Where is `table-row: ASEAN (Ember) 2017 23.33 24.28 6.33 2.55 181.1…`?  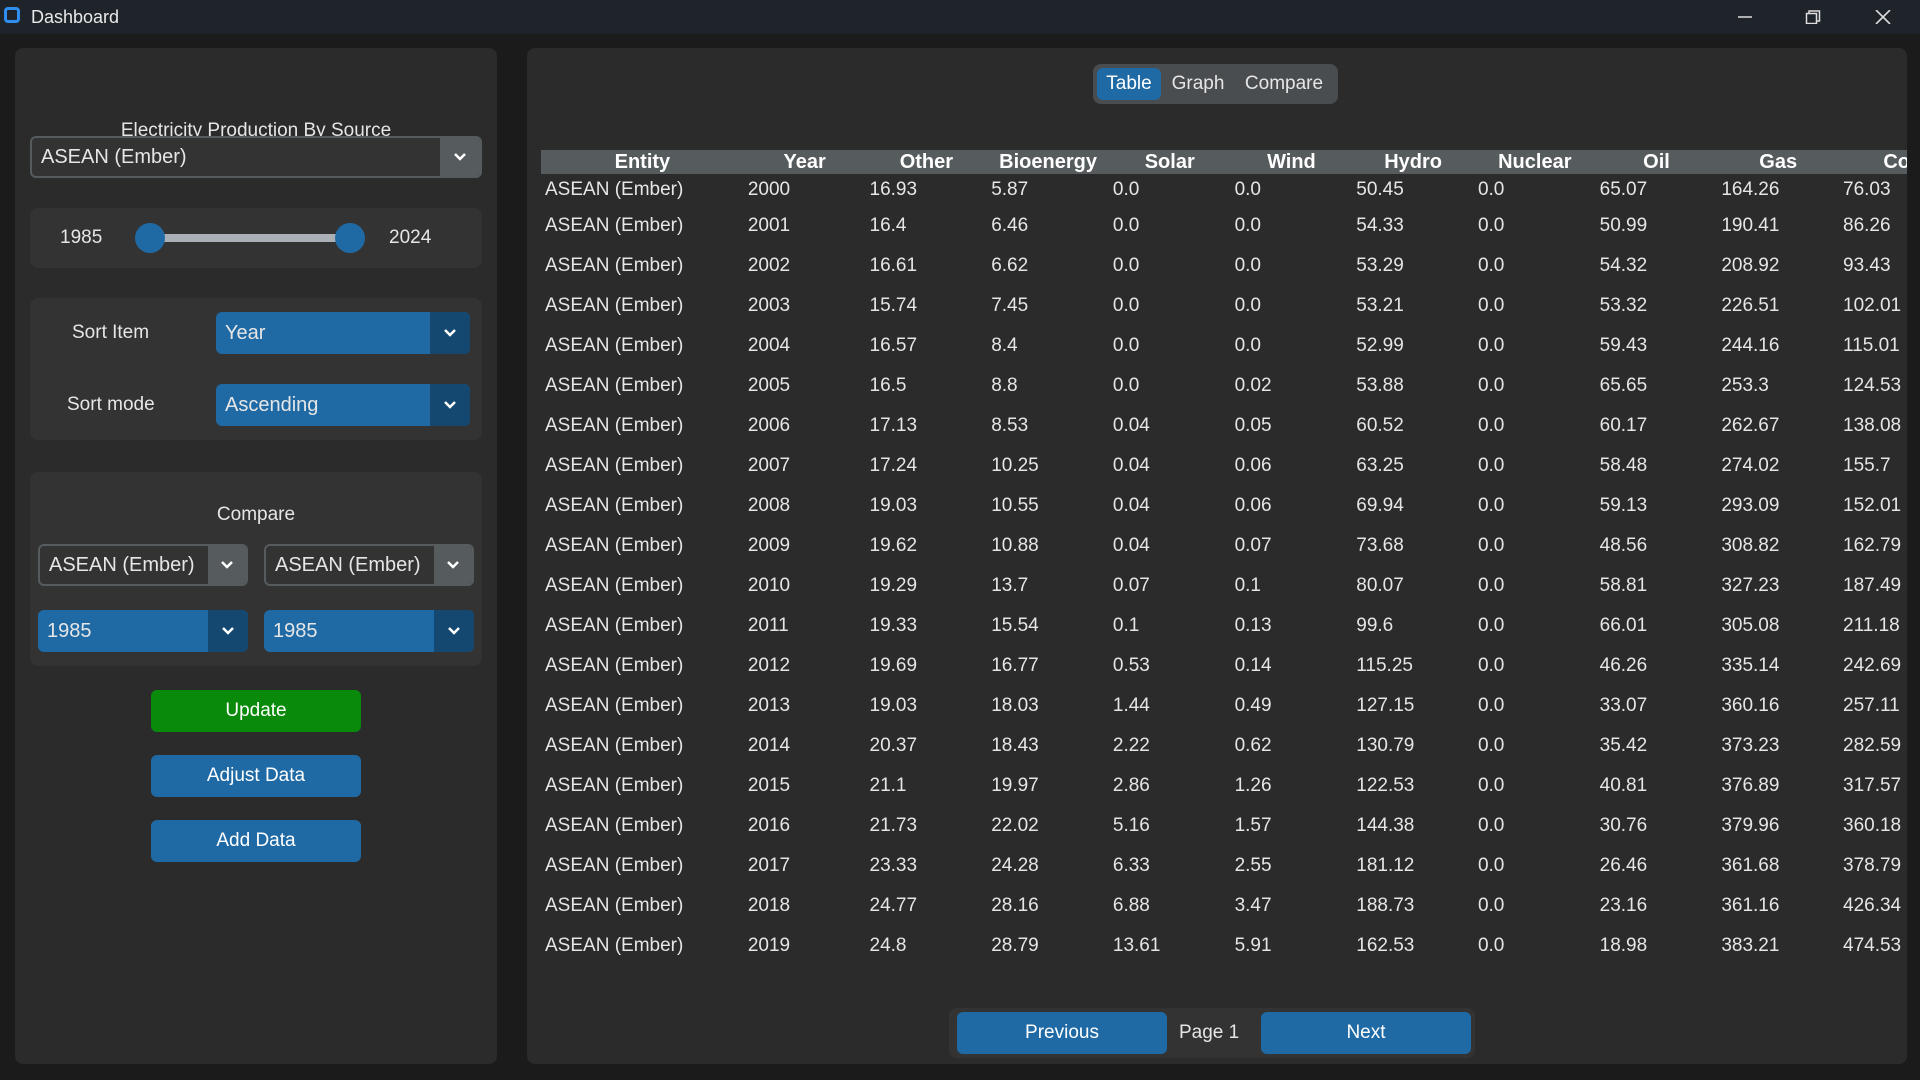
table-row: ASEAN (Ember) 2017 23.33 24.28 6.33 2.55 181.1… is located at coordinates (1224, 866).